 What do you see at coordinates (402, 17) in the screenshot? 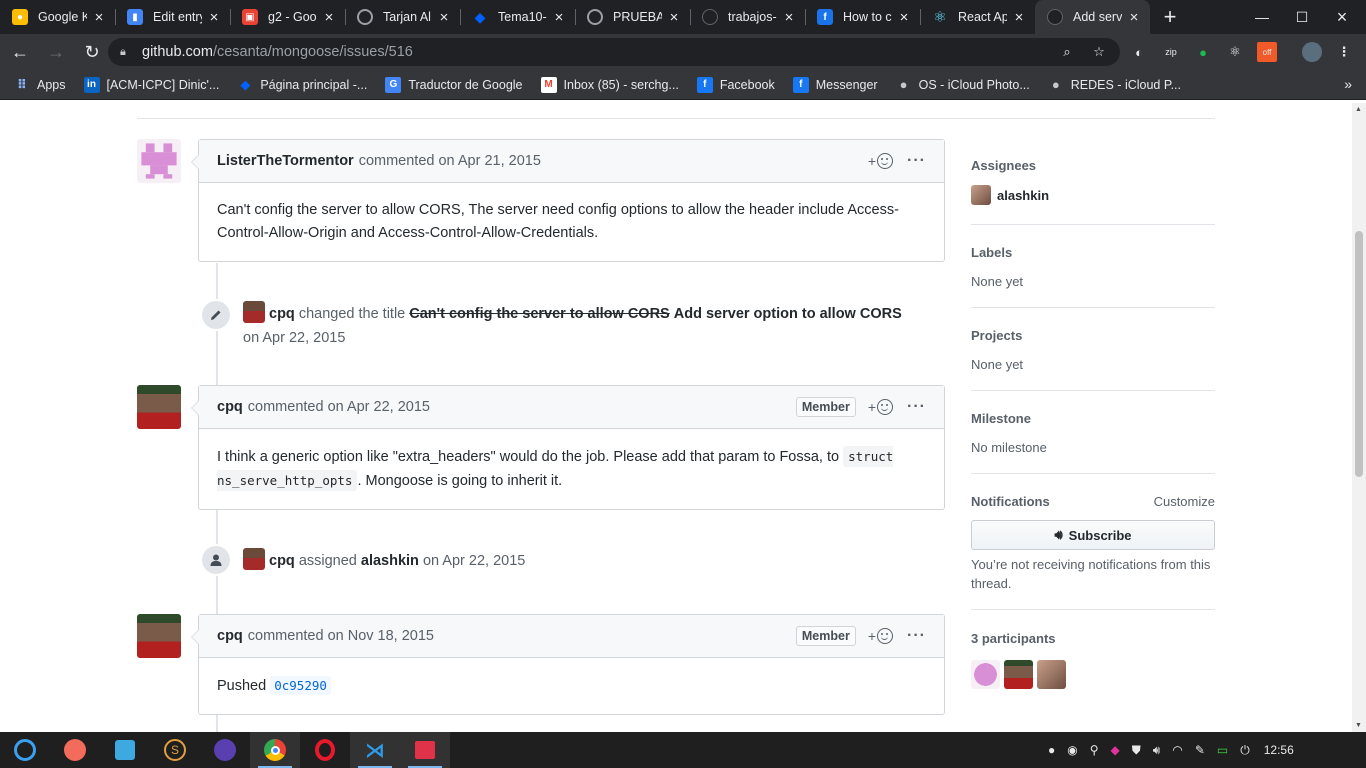
I see `browser-tab: Tarjan Al ×` at bounding box center [402, 17].